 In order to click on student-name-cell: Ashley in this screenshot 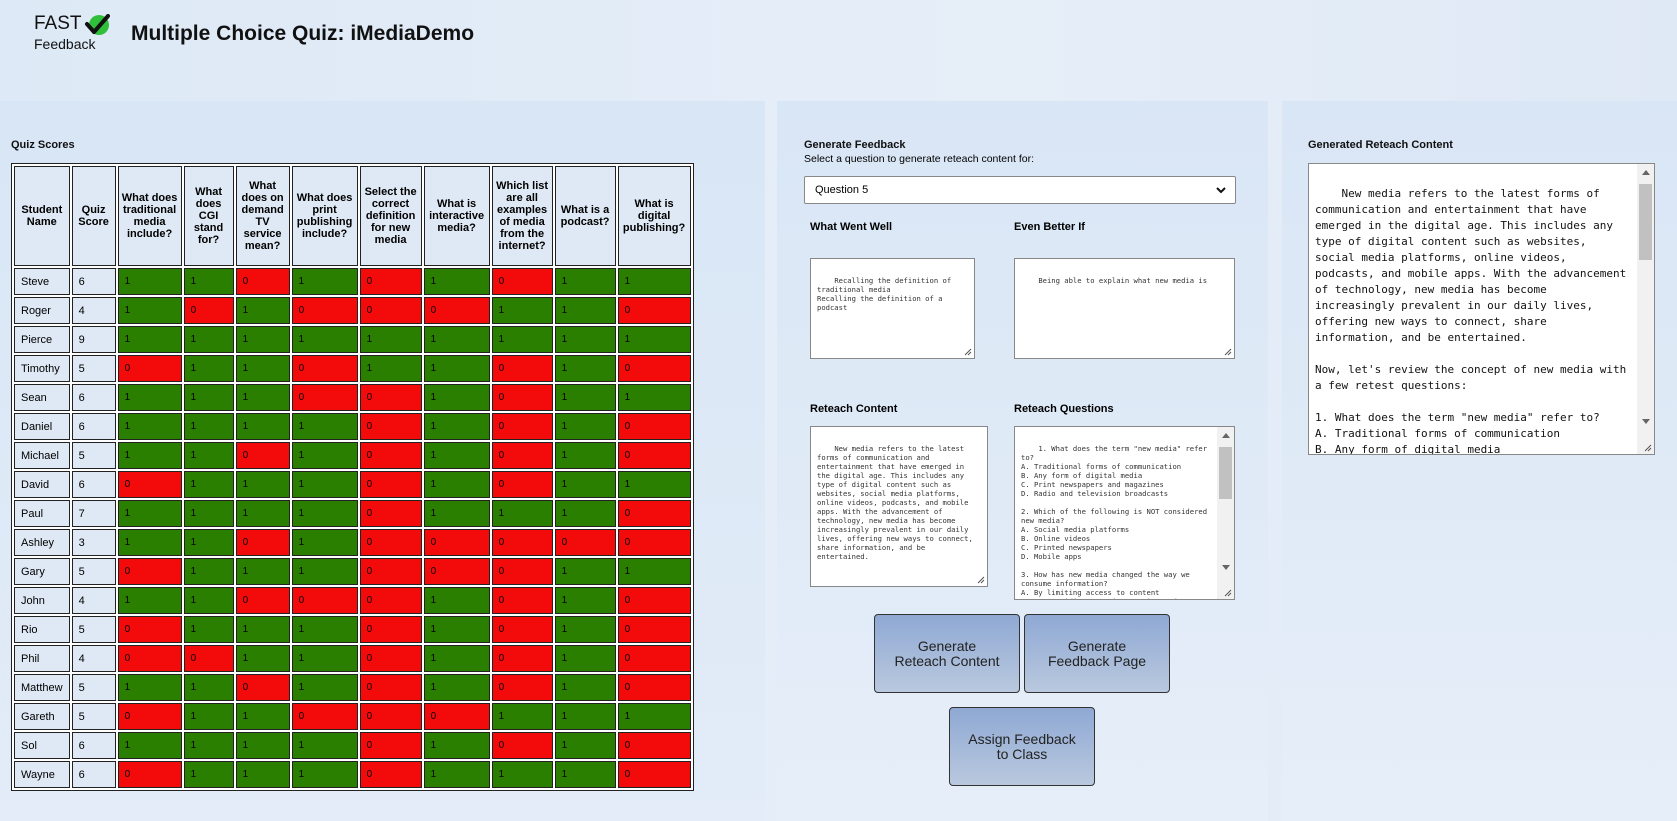, I will do `click(42, 542)`.